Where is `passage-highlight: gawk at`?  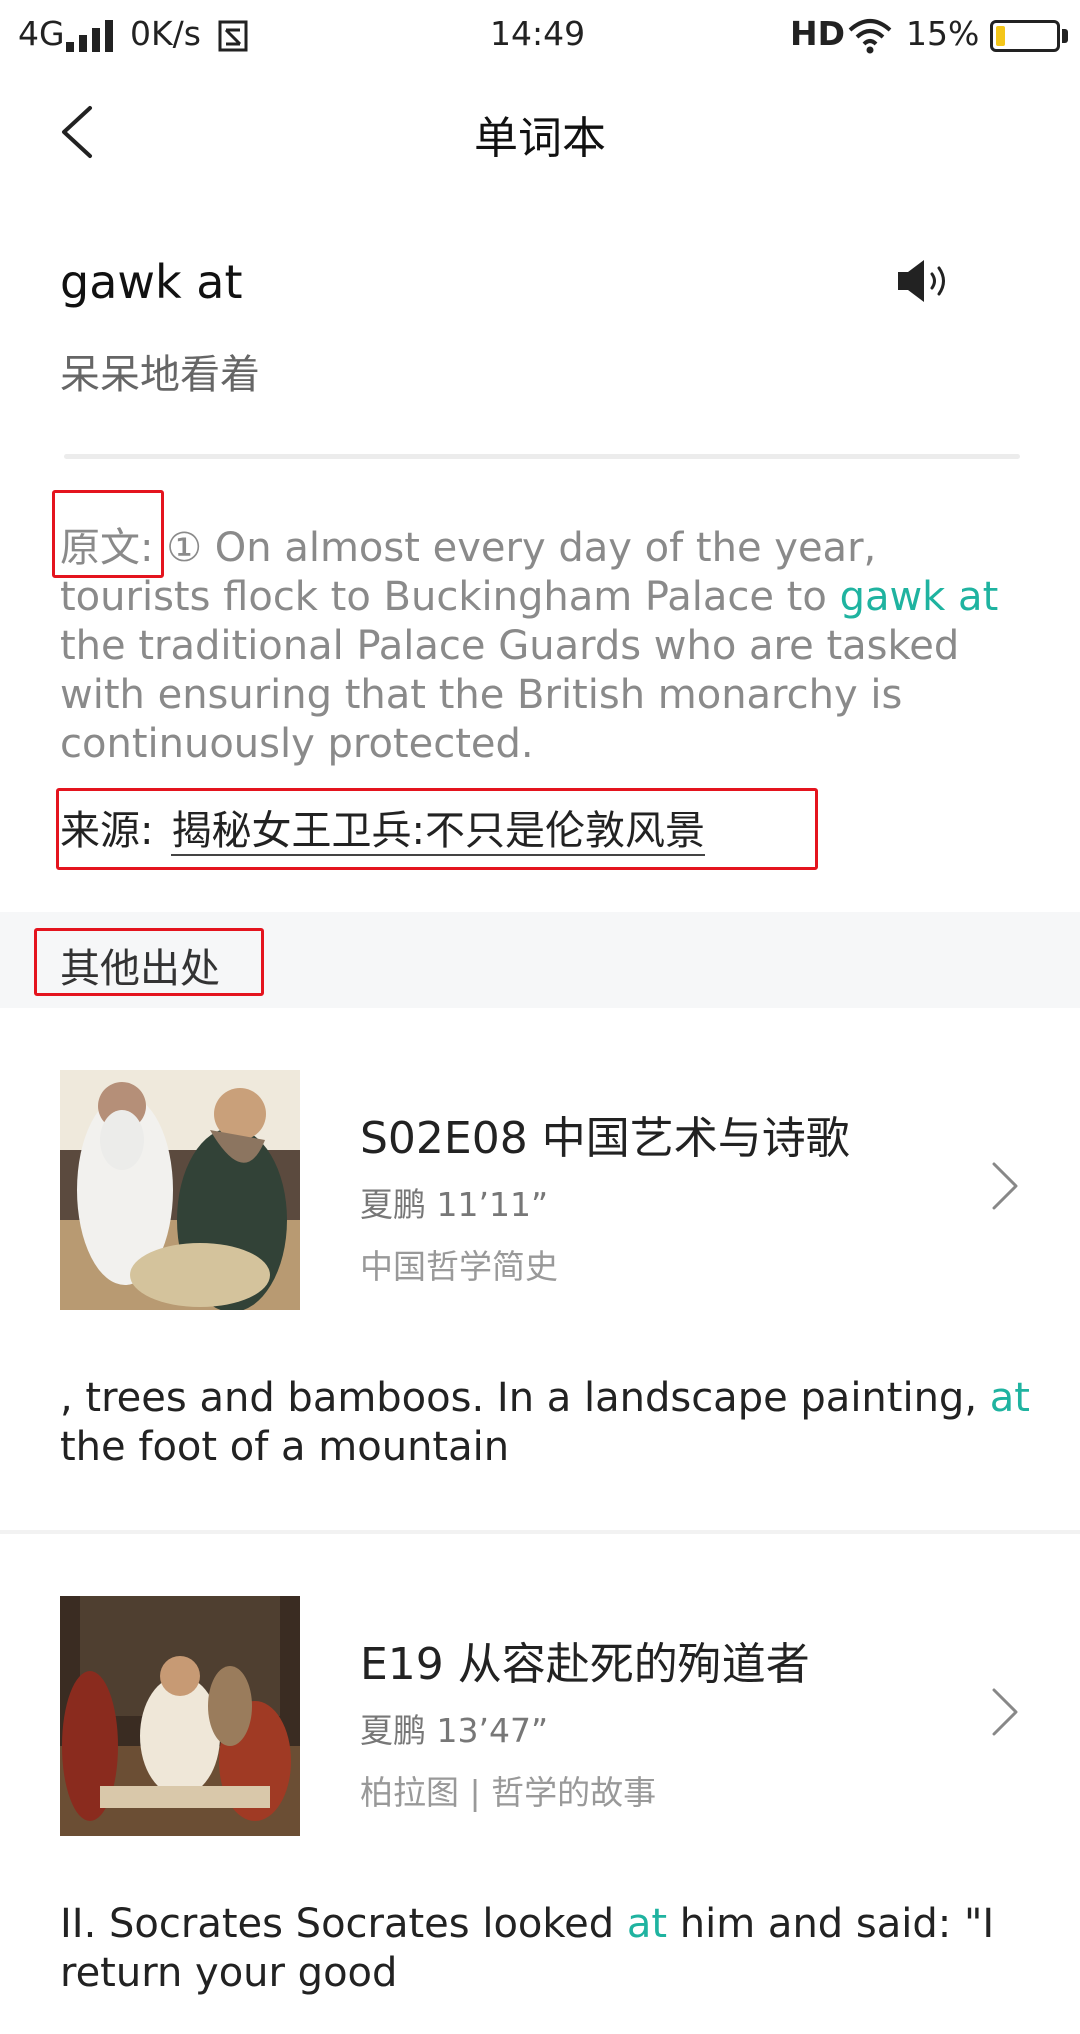 passage-highlight: gawk at is located at coordinates (919, 597).